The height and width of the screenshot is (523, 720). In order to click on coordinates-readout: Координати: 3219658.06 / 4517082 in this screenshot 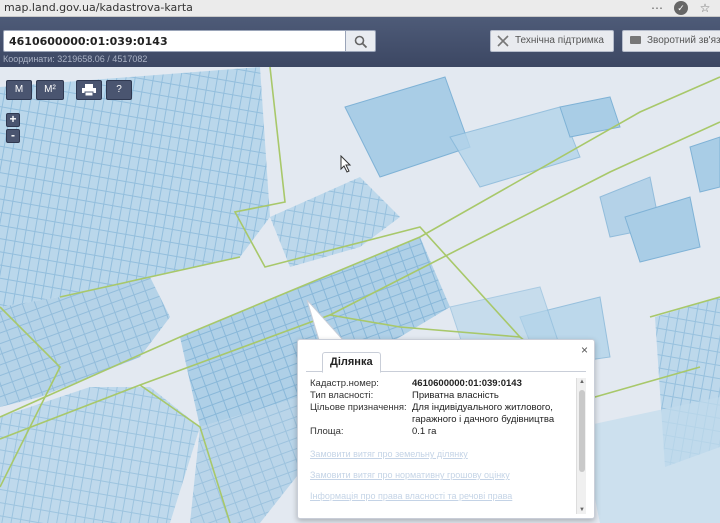, I will do `click(75, 59)`.